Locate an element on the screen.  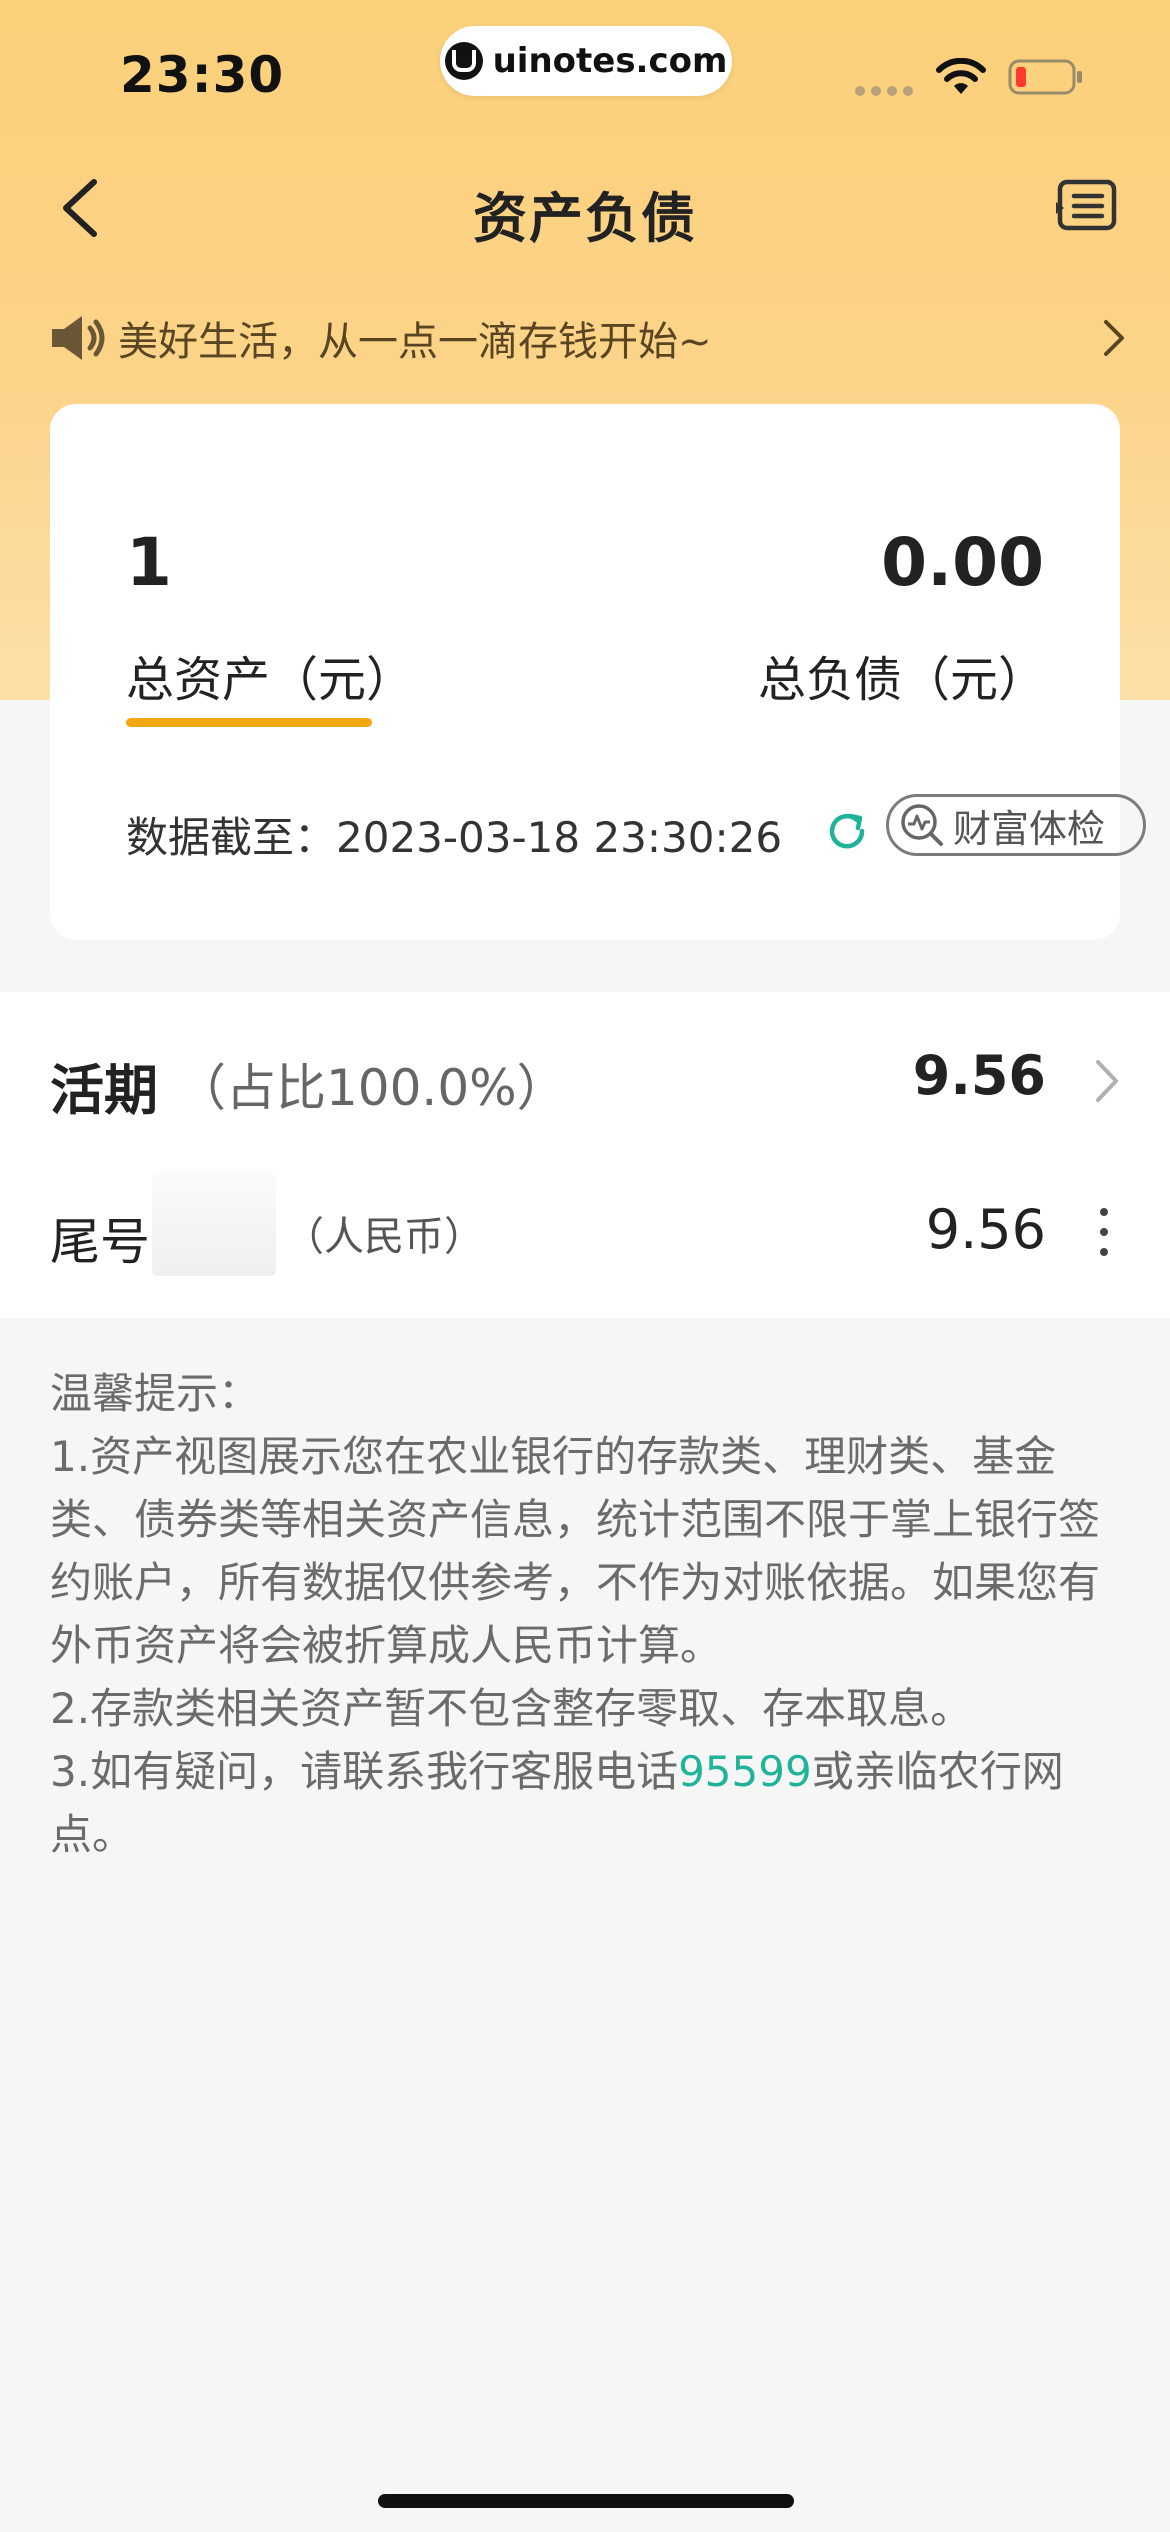
demand-deposit-row: 活期 （占比100.0%） 9.56 is located at coordinates (585, 1082).